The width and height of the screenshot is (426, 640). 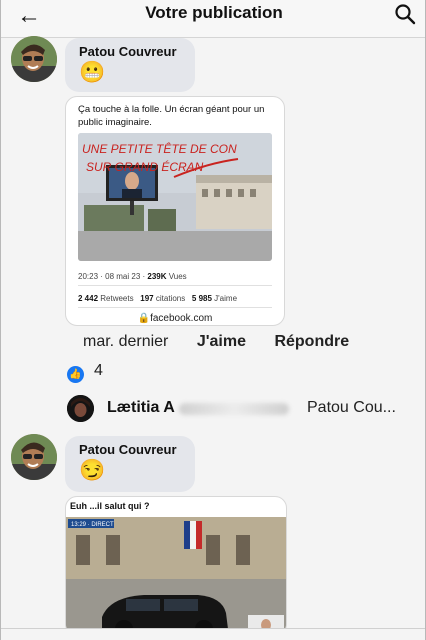 What do you see at coordinates (176, 576) in the screenshot?
I see `post-image: 13:29 · DIRECT` at bounding box center [176, 576].